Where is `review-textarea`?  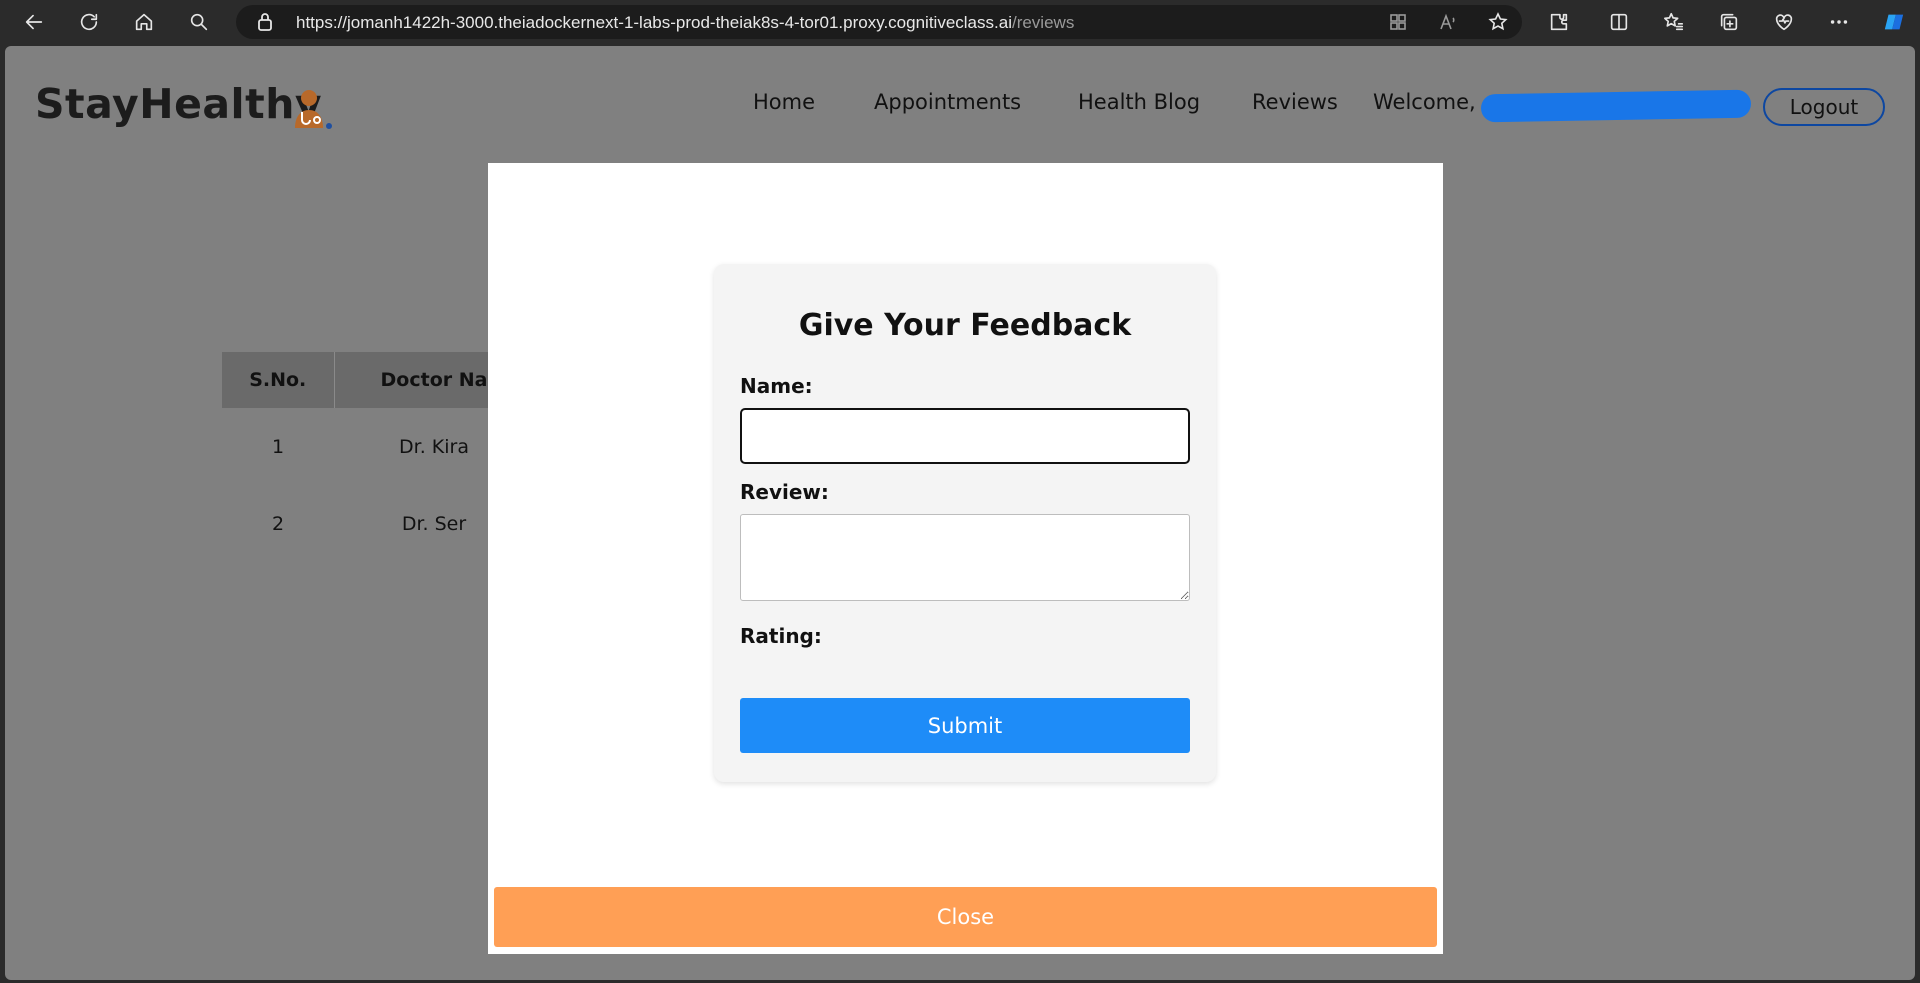
review-textarea is located at coordinates (965, 557).